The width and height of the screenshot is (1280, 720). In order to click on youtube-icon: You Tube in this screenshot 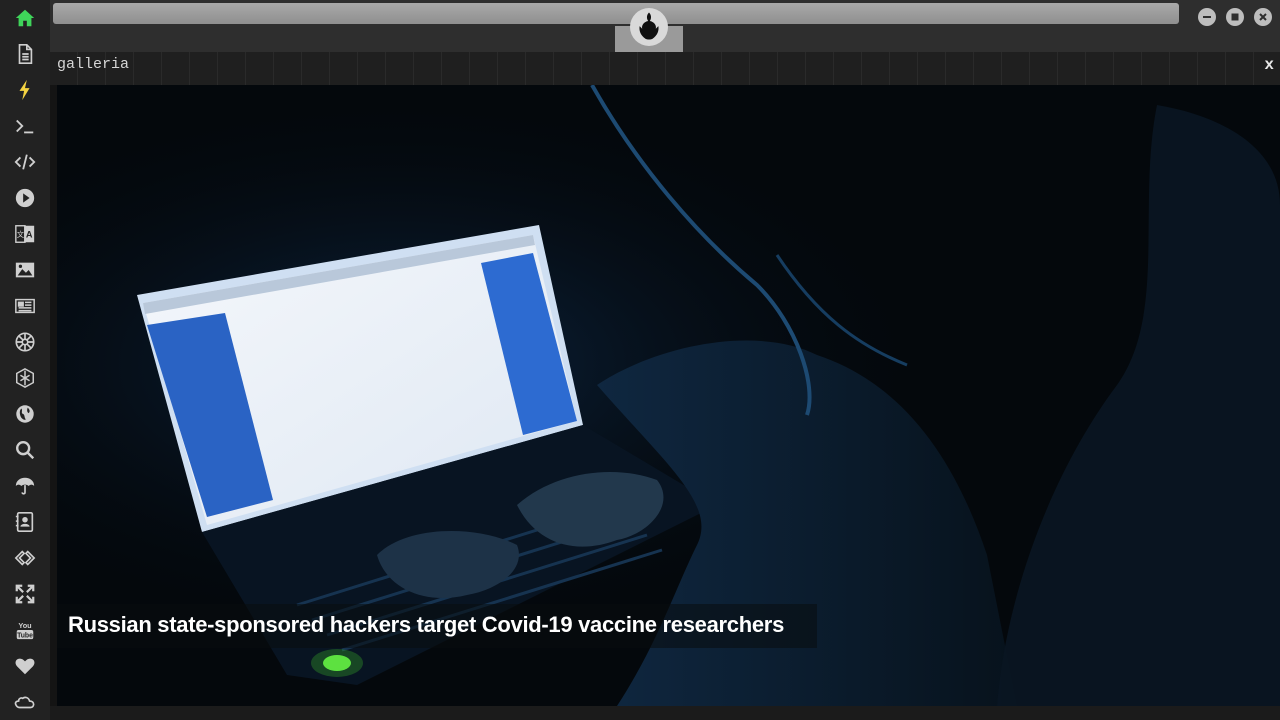, I will do `click(25, 630)`.